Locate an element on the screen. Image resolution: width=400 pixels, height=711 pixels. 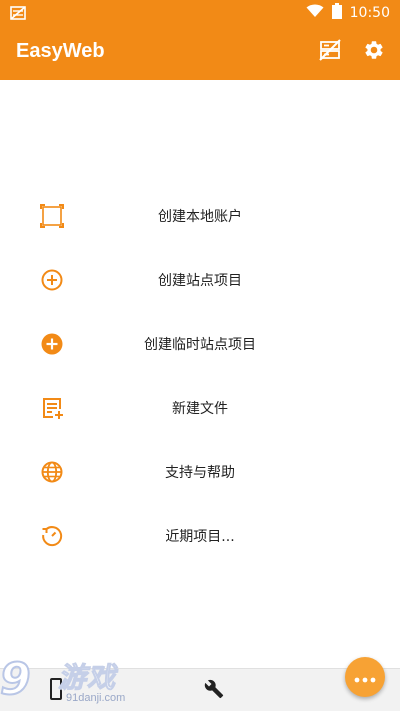
notification-icon is located at coordinates (18, 15).